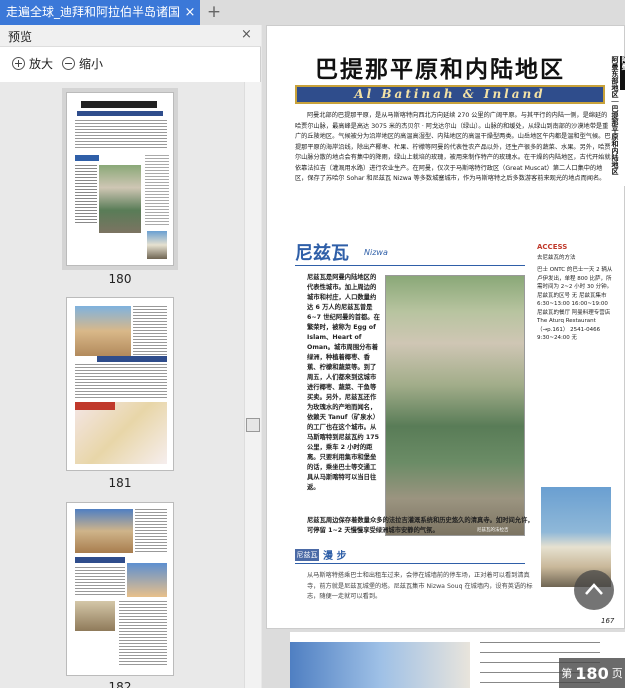 The image size is (625, 688). I want to click on page-indicator-number: 180, so click(592, 673).